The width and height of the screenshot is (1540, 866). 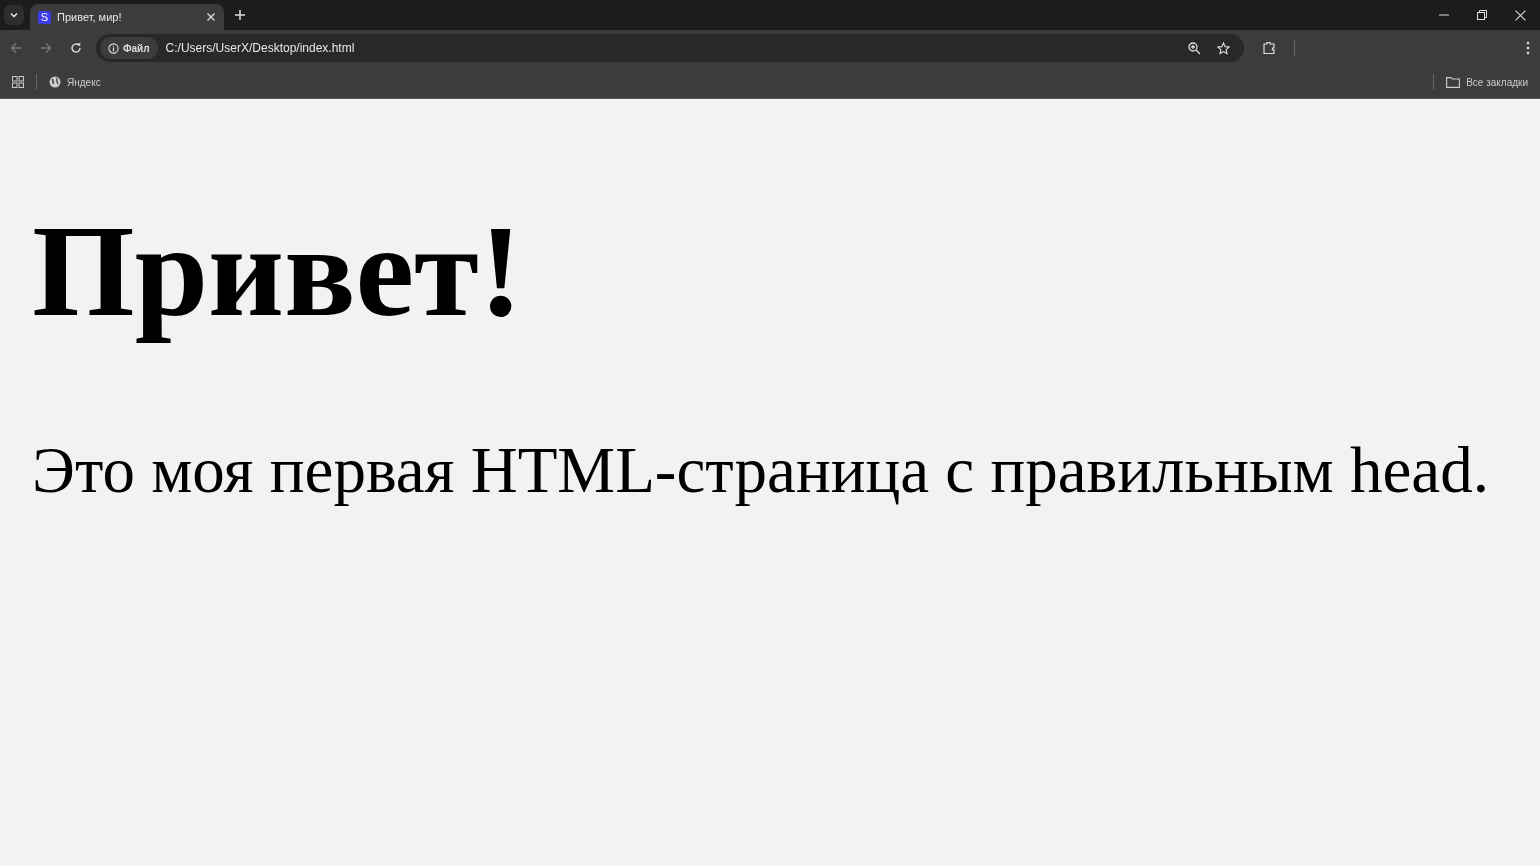 What do you see at coordinates (761, 470) in the screenshot?
I see `page-paragraph: Это моя первая HTML-страница с правильным head.` at bounding box center [761, 470].